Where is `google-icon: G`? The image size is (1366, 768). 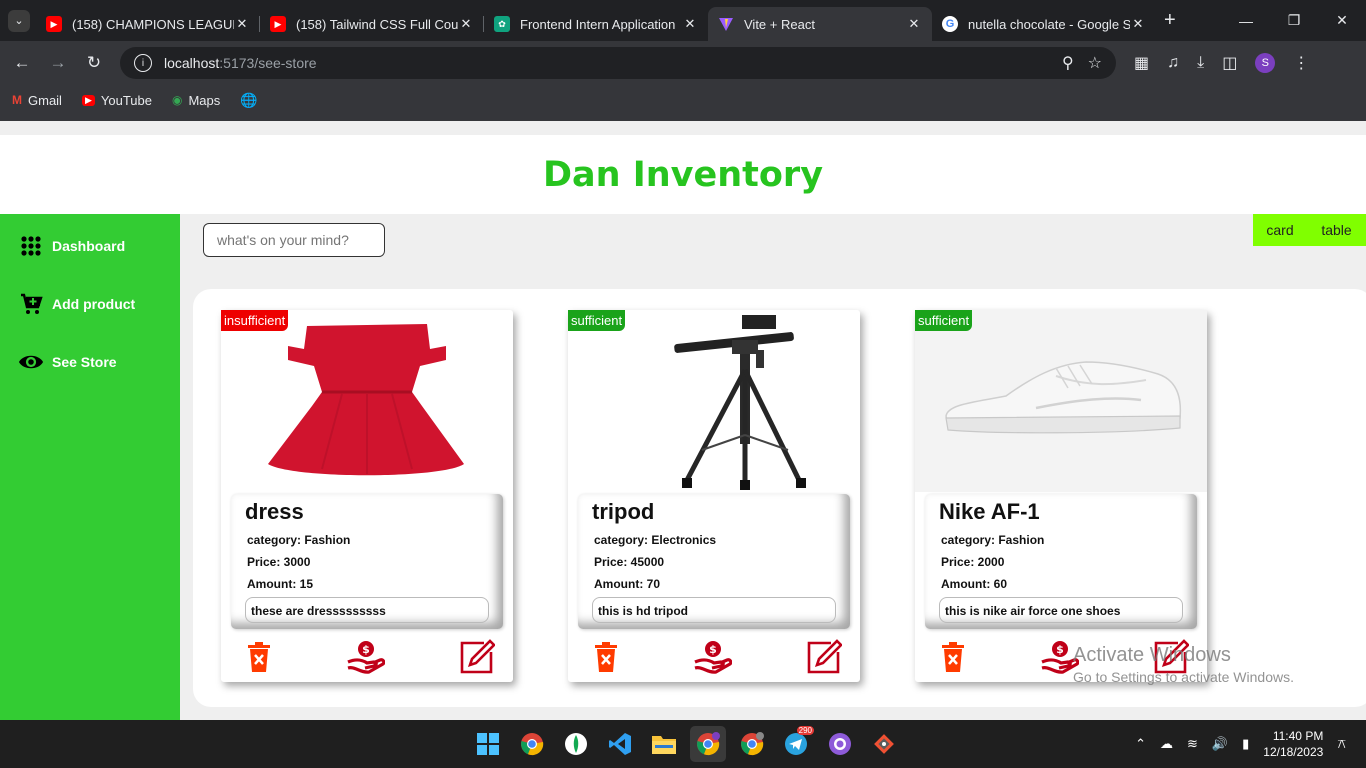
google-icon: G is located at coordinates (950, 24).